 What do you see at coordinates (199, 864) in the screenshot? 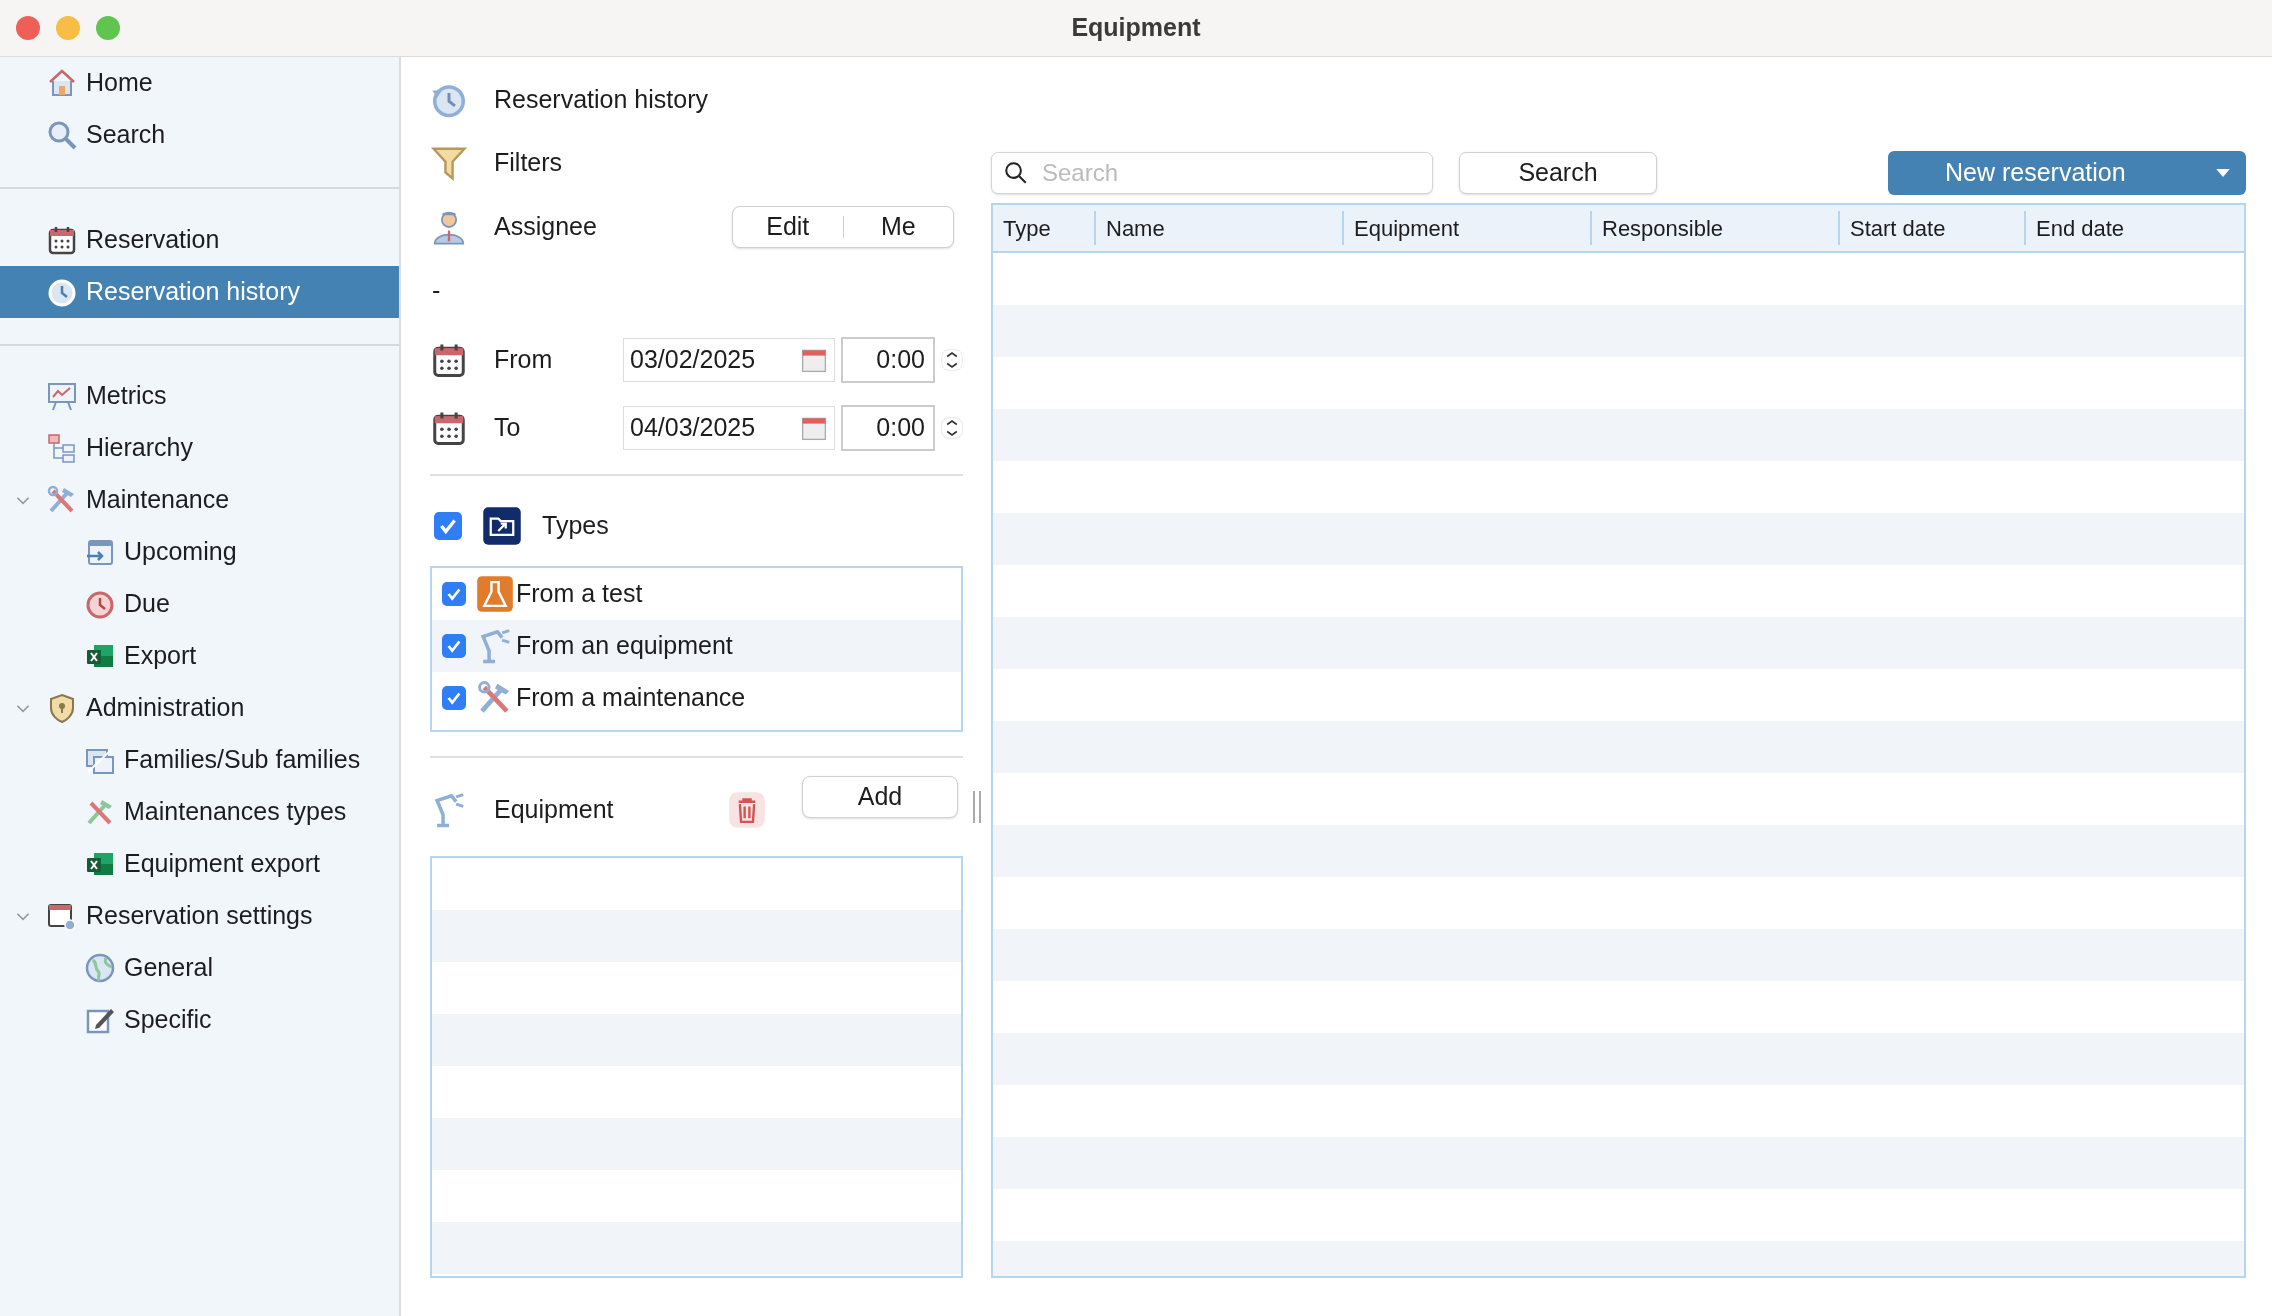
I see `sidebar-item: Equipment export` at bounding box center [199, 864].